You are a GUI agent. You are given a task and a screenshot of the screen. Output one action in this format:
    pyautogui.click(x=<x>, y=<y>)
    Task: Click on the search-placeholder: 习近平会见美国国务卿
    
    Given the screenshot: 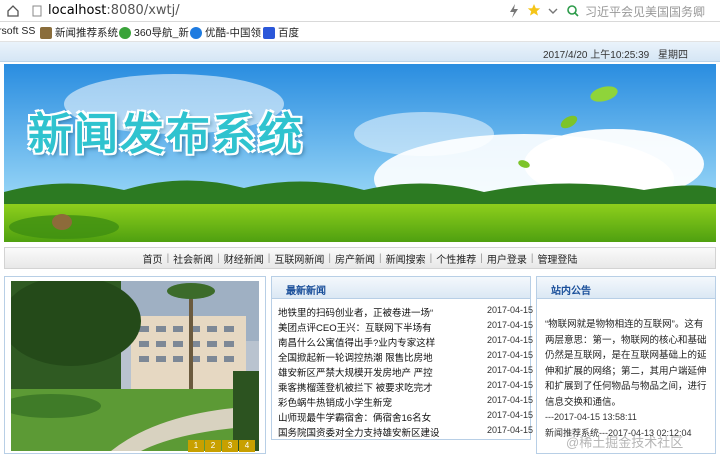 What is the action you would take?
    pyautogui.click(x=645, y=12)
    